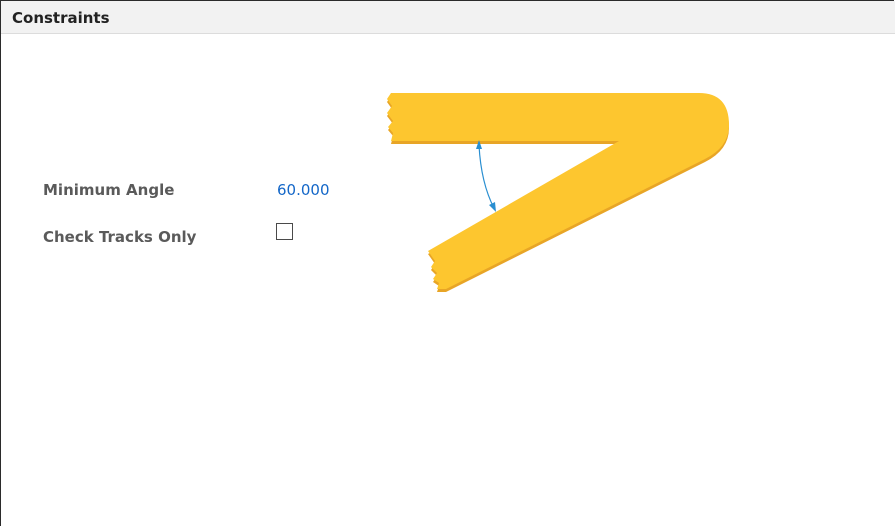  Describe the element at coordinates (120, 237) in the screenshot. I see `check-tracks-only-label: Check Tracks Only` at that location.